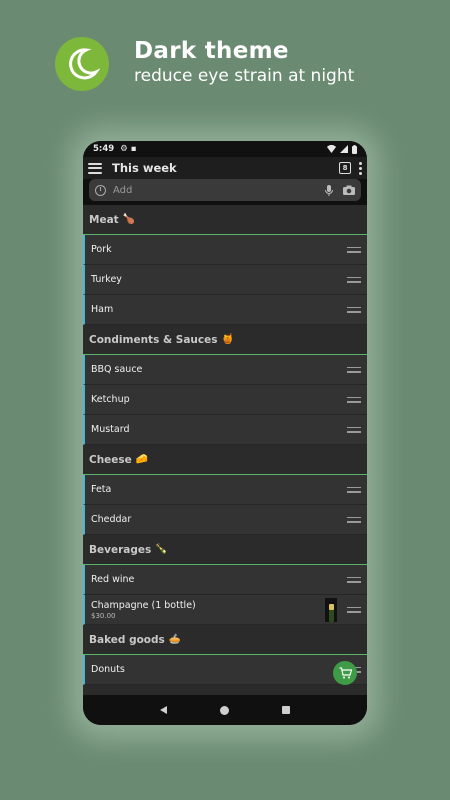  I want to click on home-icon, so click(224, 710).